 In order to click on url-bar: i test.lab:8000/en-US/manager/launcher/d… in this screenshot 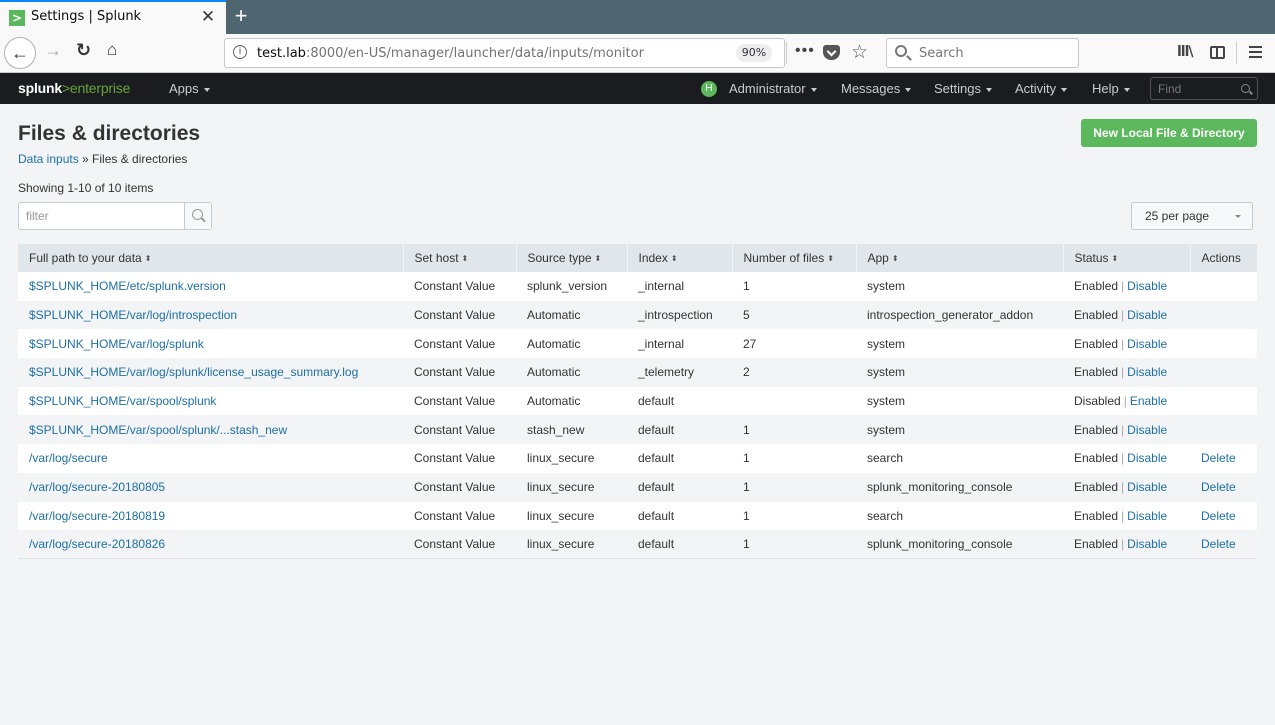, I will do `click(504, 53)`.